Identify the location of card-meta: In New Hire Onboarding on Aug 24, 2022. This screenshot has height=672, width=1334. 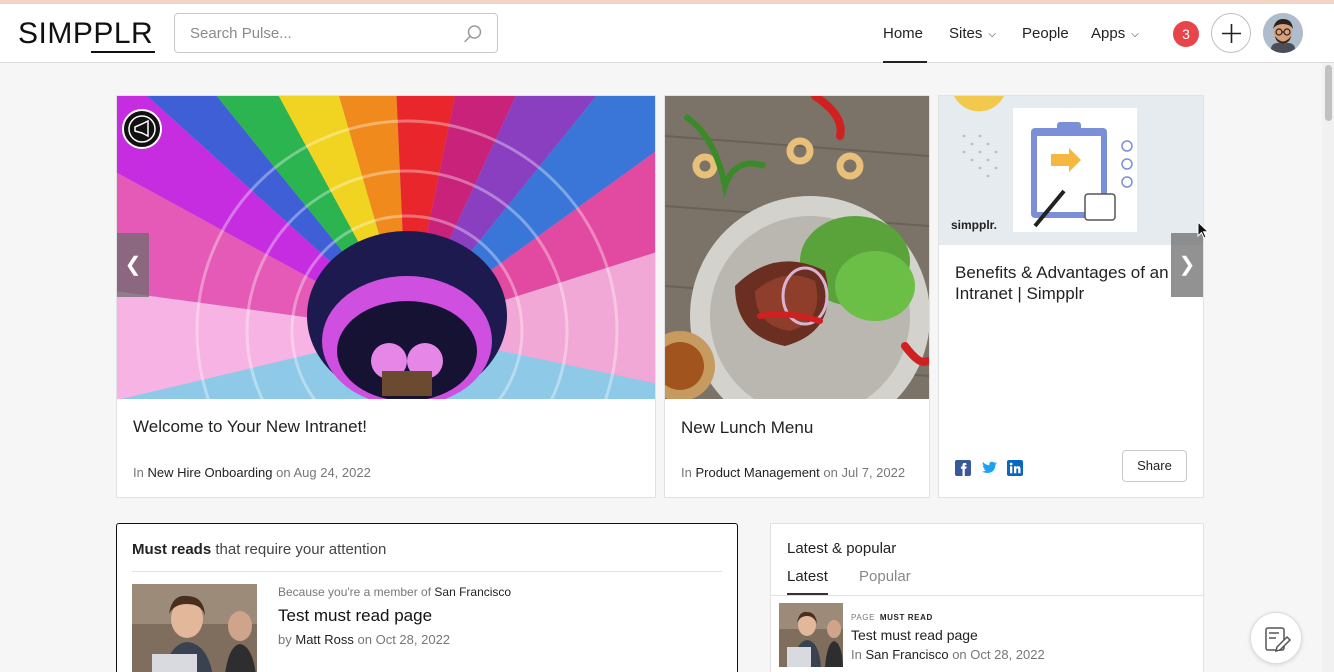
(252, 472).